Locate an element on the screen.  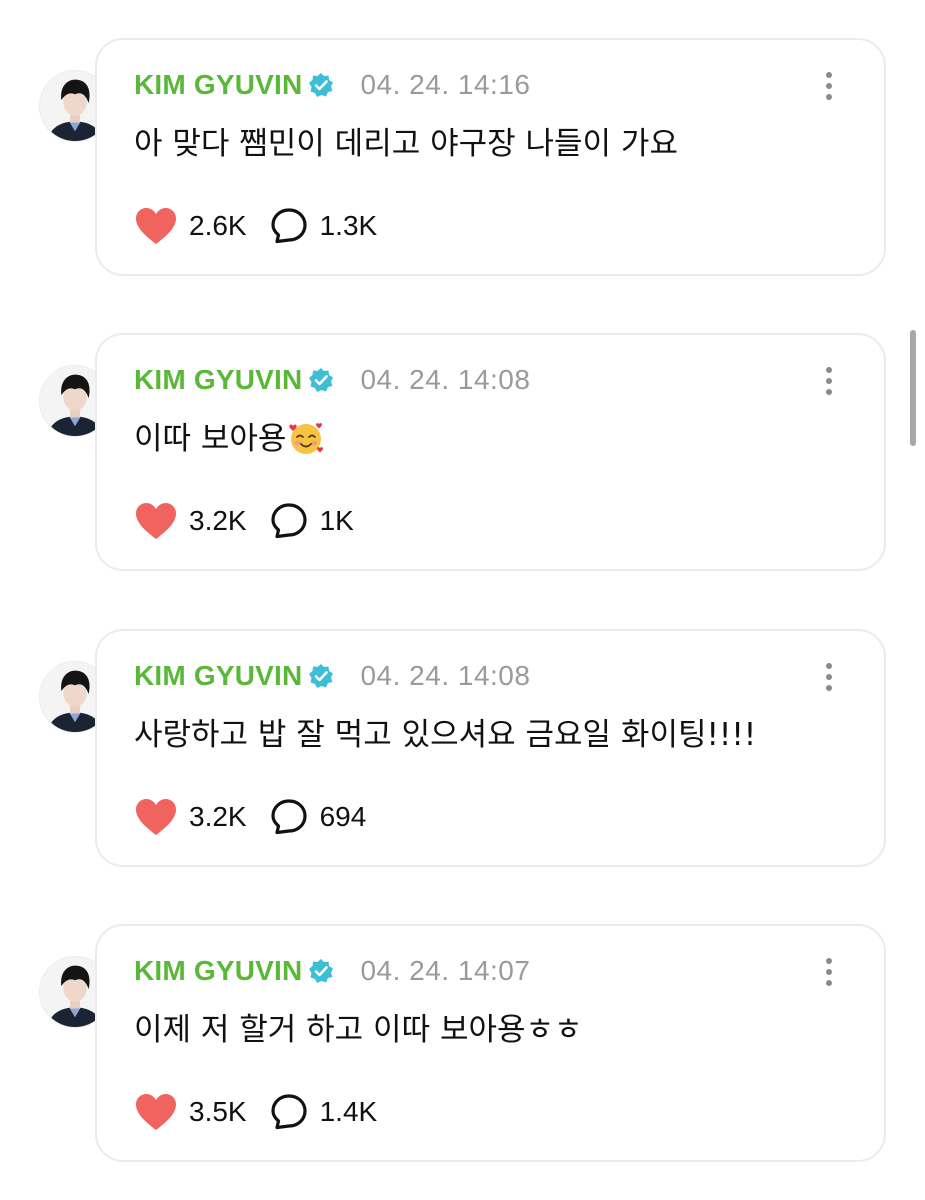
comment-button: 1.3K is located at coordinates (323, 226).